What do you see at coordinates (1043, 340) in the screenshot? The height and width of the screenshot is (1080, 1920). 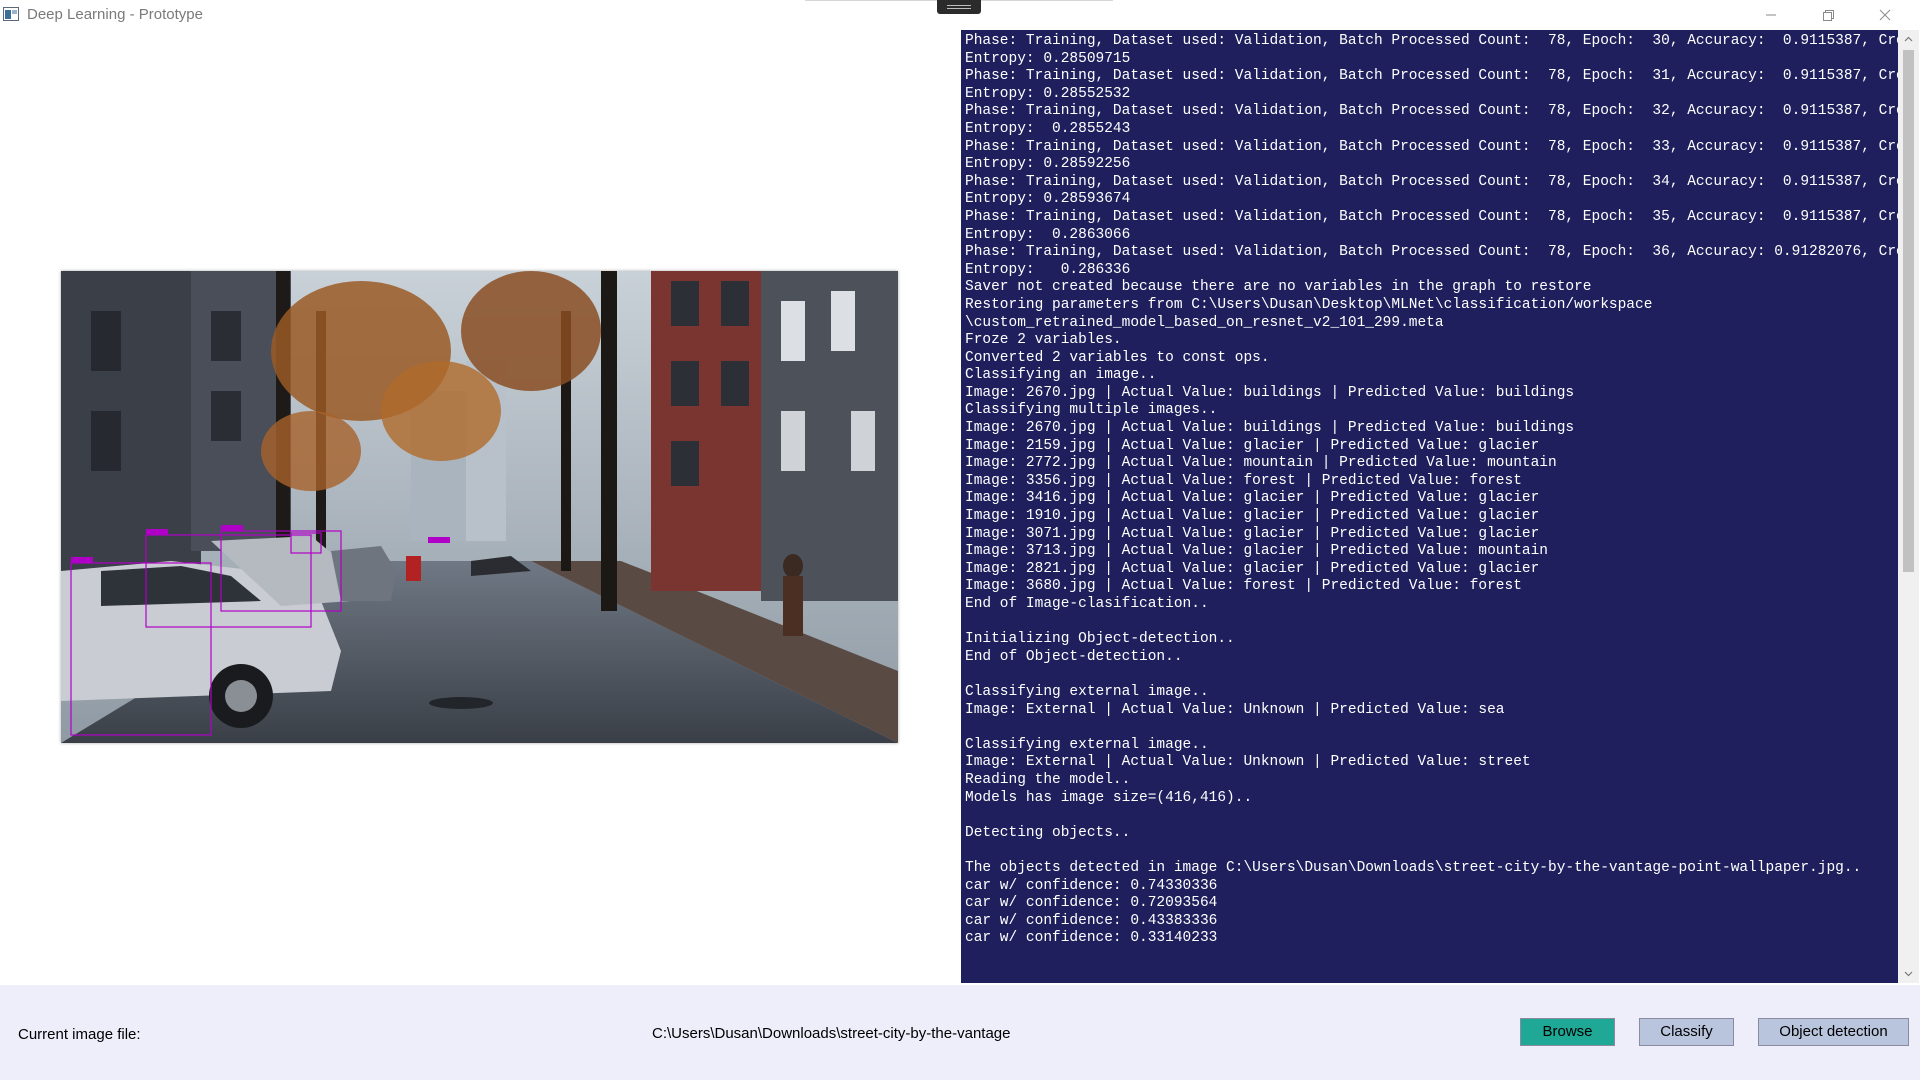 I see `console-line: Froze 2 variables.` at bounding box center [1043, 340].